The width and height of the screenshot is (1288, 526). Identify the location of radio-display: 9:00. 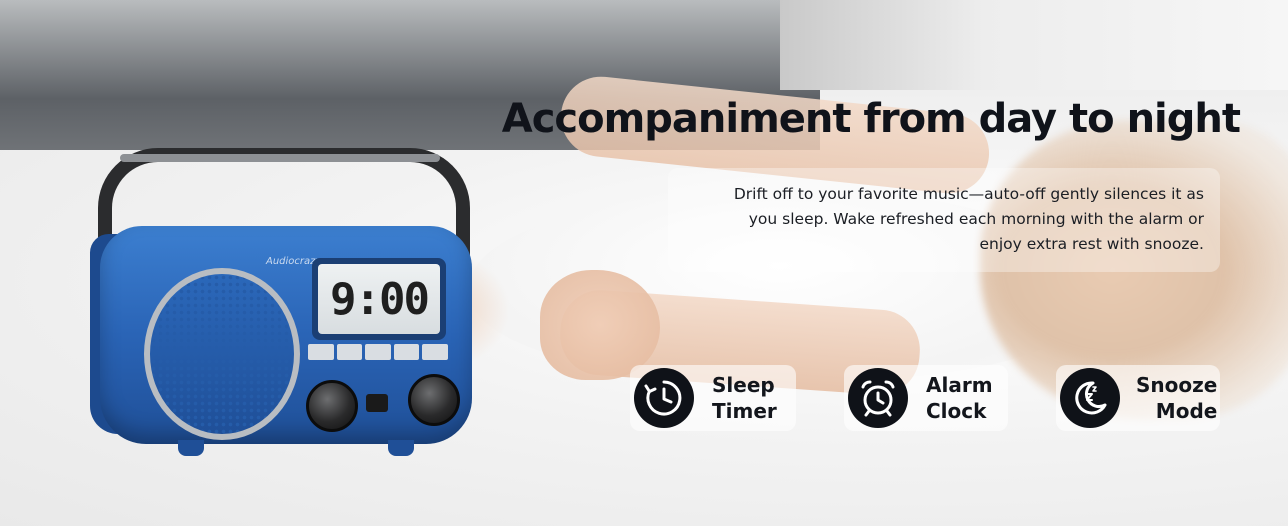
(379, 299).